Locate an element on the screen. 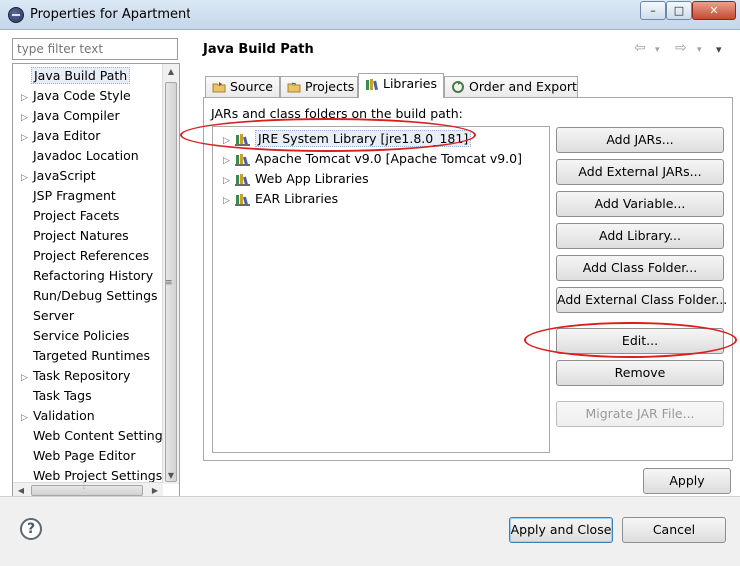 This screenshot has width=740, height=566. library-entry-label: Apache Tomcat v9.0 [Apache Tomcat v9.0] is located at coordinates (388, 158).